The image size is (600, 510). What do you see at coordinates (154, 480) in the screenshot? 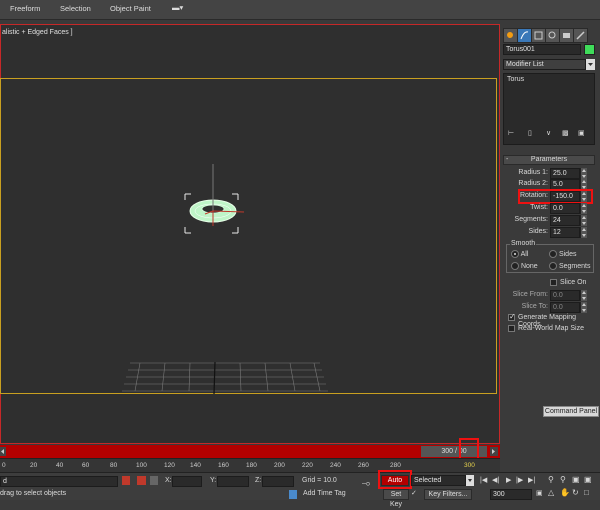
I see `abs-relative-toggle` at bounding box center [154, 480].